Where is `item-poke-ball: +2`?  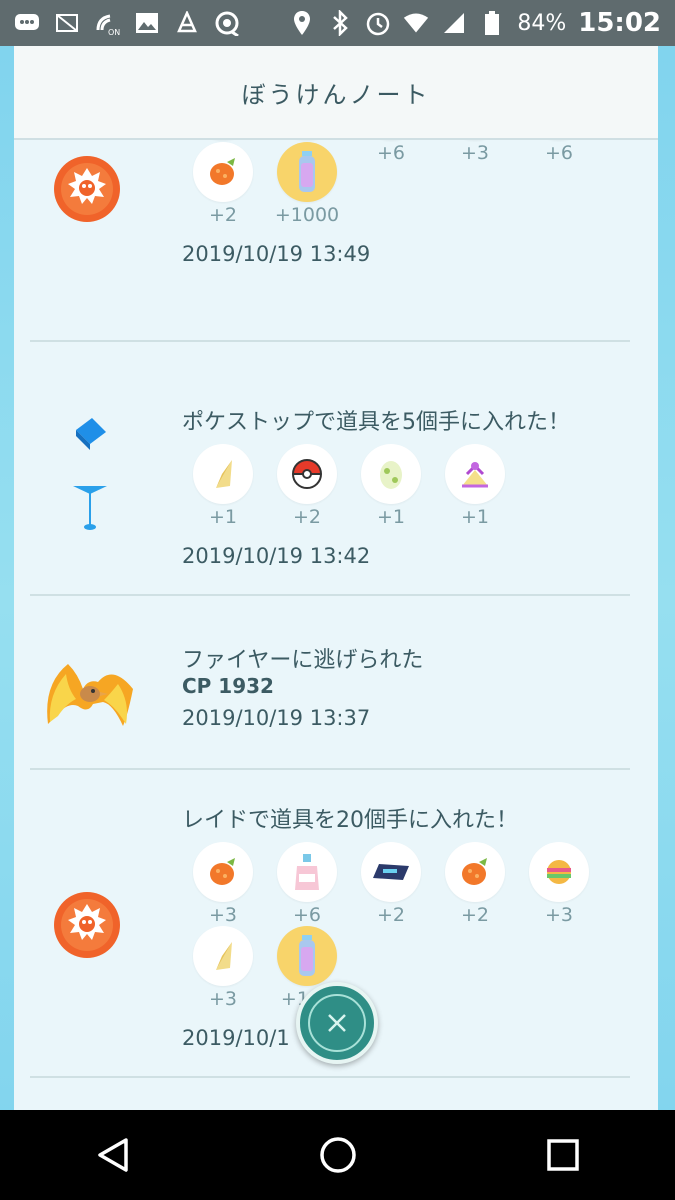 item-poke-ball: +2 is located at coordinates (307, 486).